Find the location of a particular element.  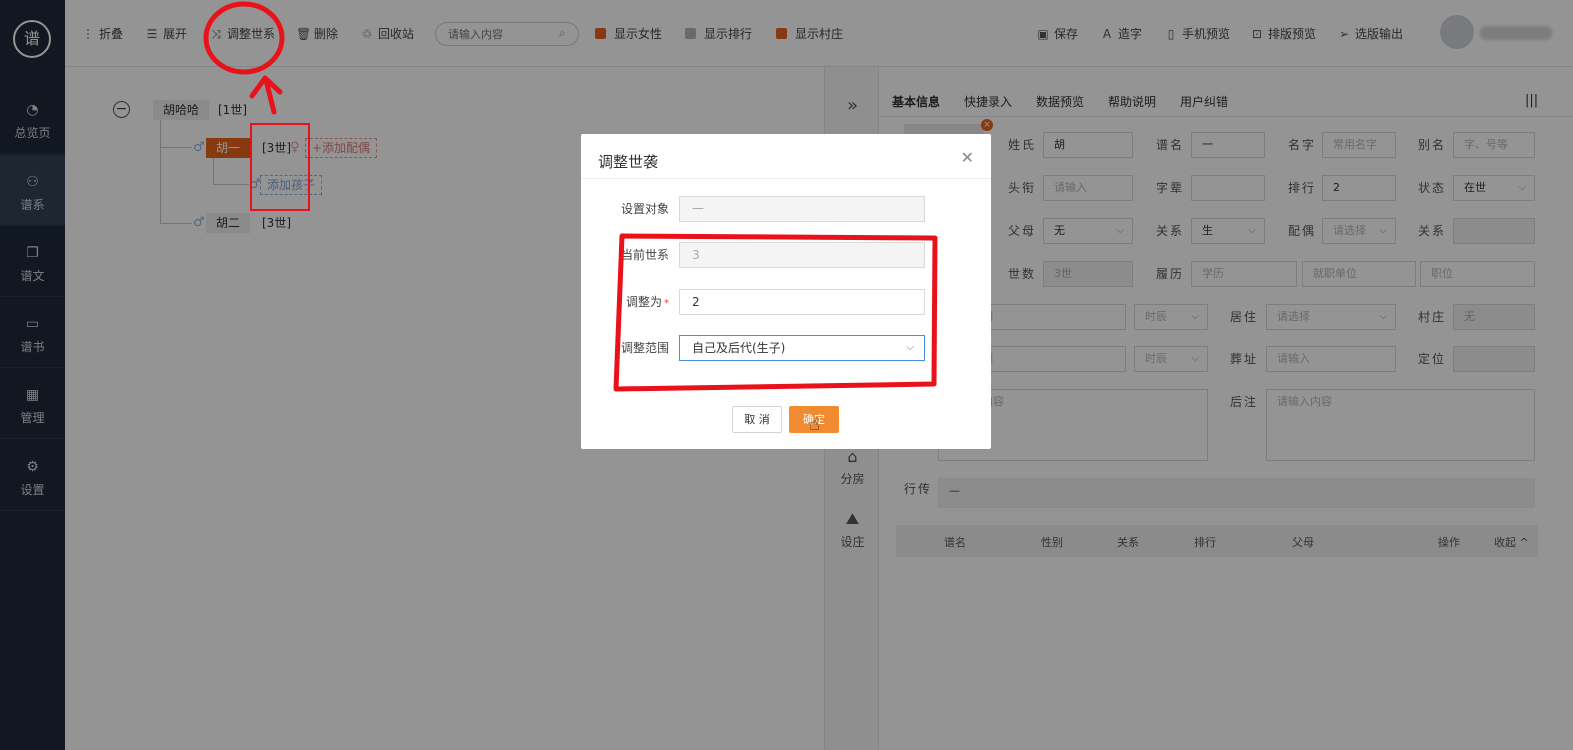

target-label: 设置对象 is located at coordinates (644, 209).